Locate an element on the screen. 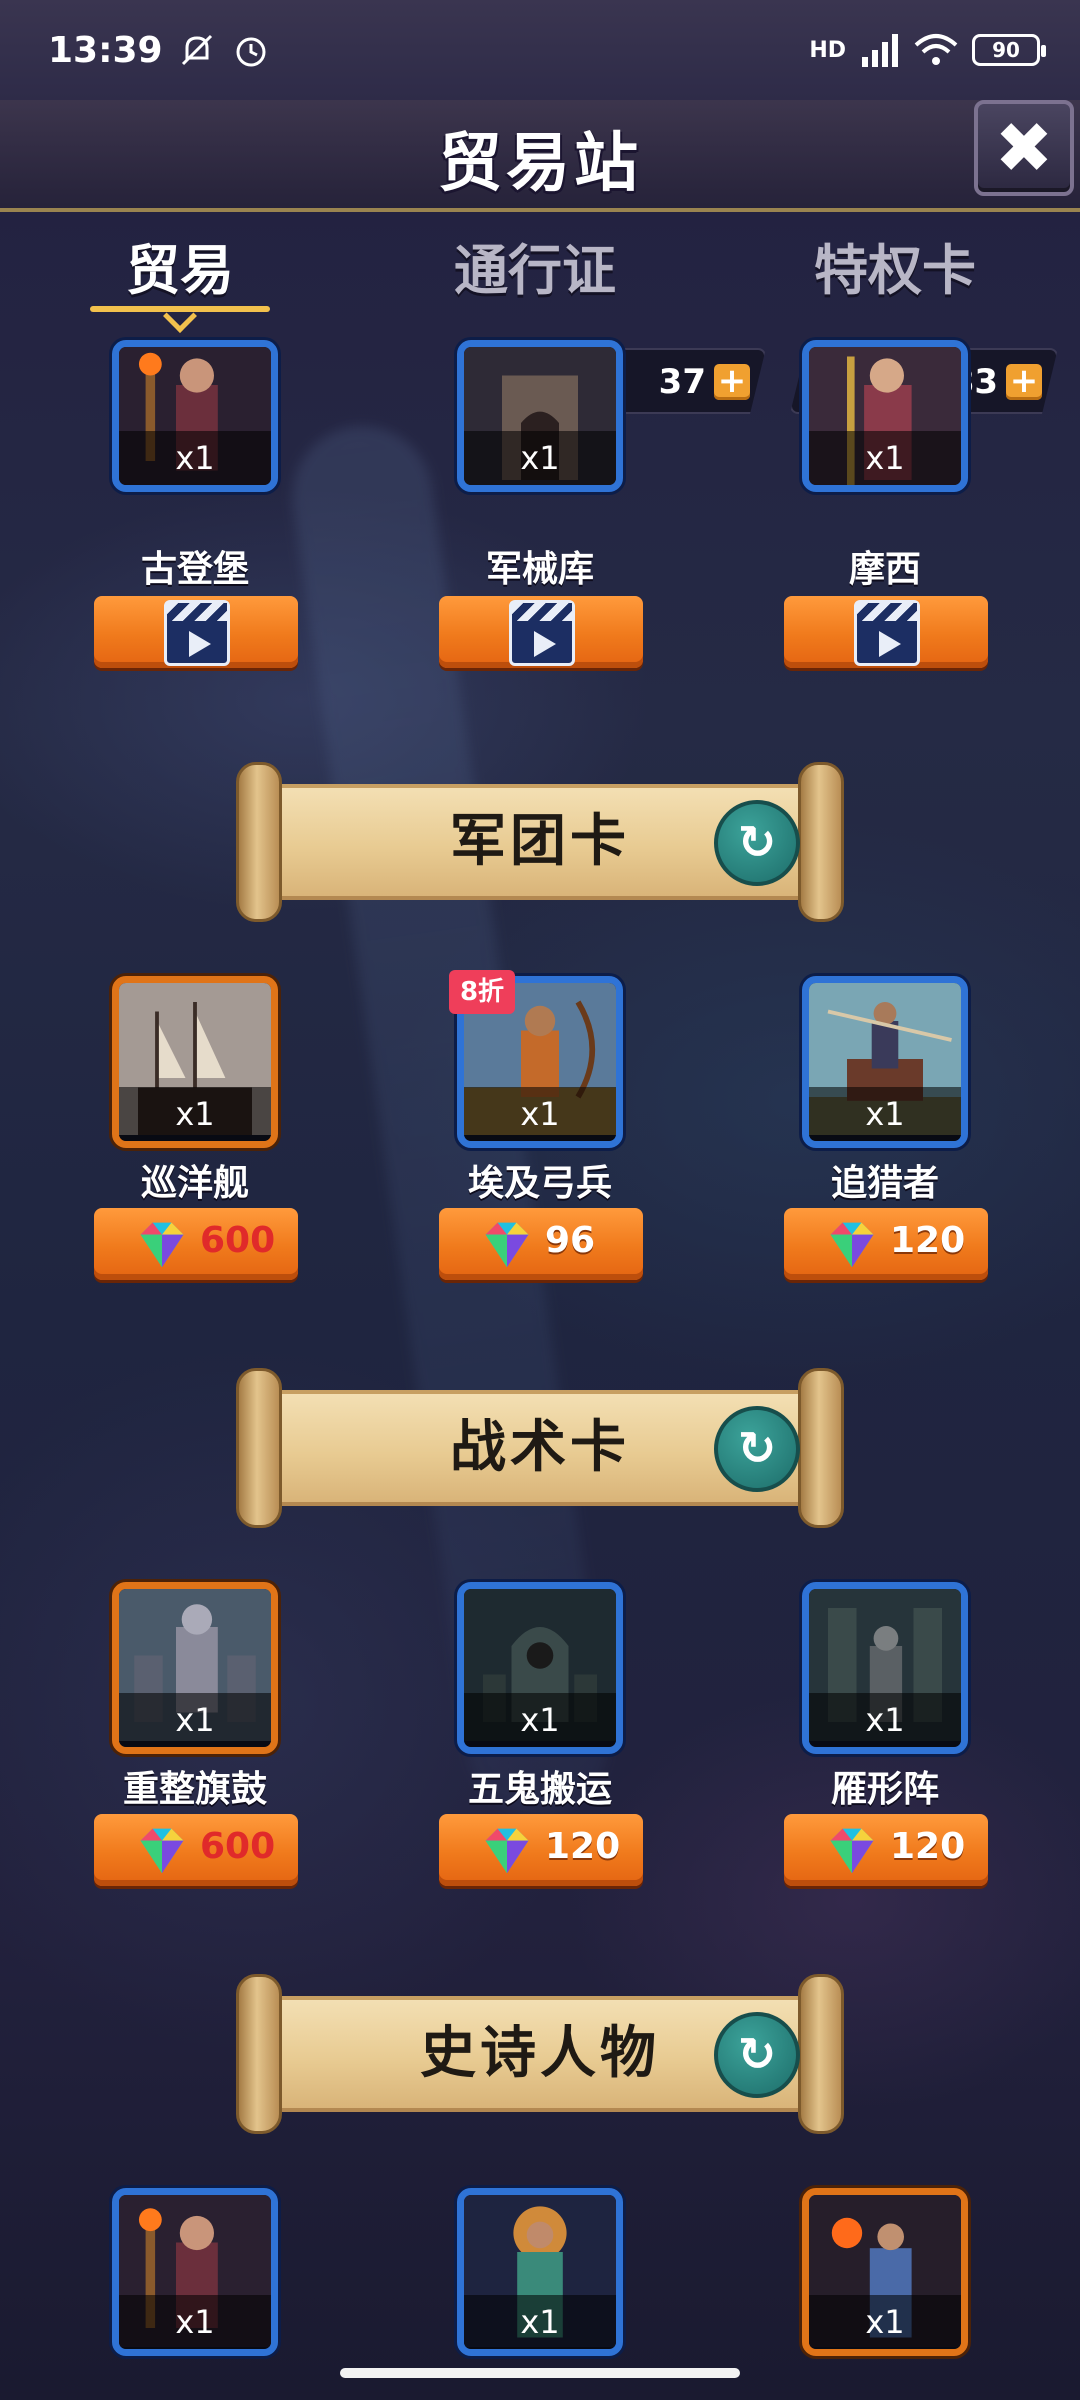 The image size is (1080, 2400). mute-icon is located at coordinates (196, 50).